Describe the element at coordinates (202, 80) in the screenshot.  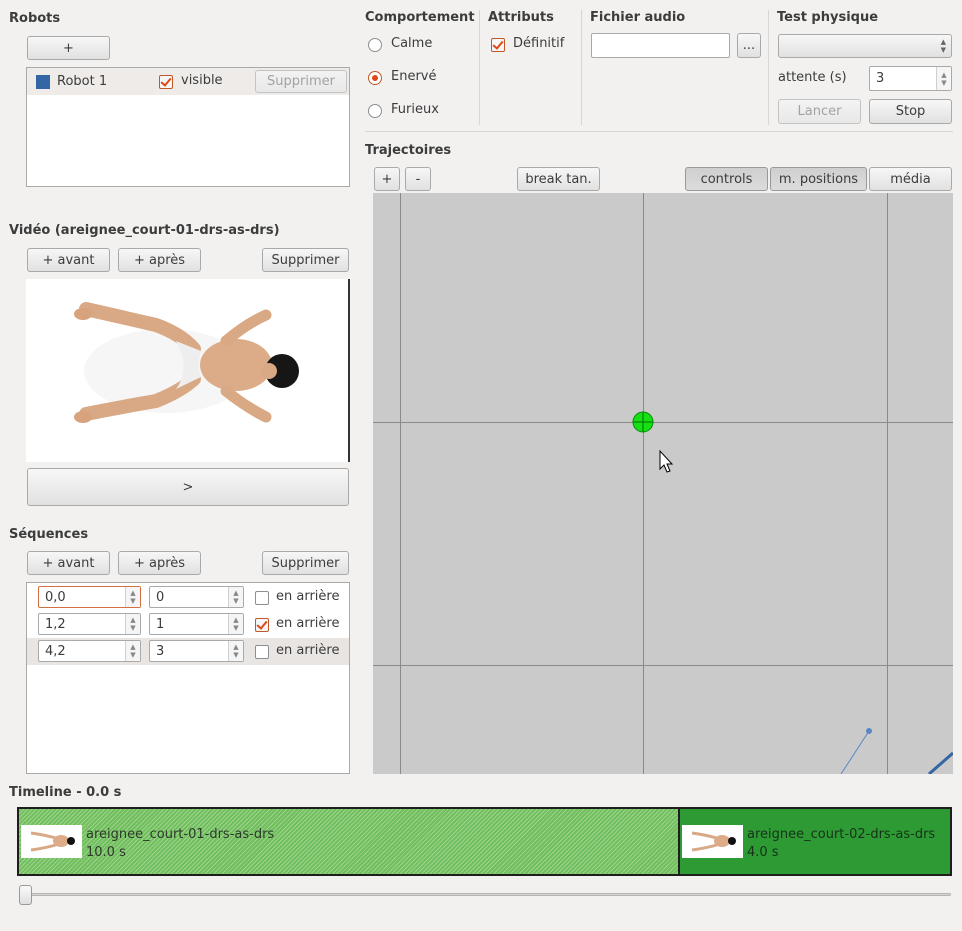
I see `robot-visible-label: visible` at that location.